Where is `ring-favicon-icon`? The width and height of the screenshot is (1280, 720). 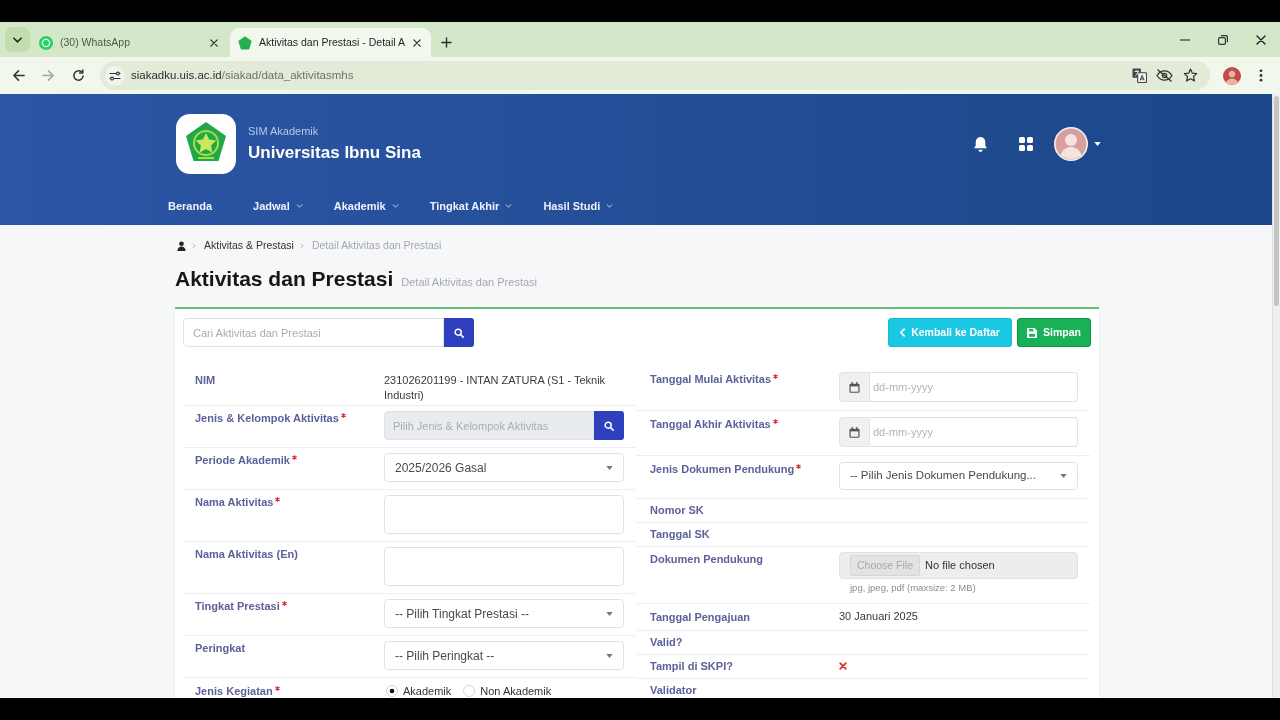 ring-favicon-icon is located at coordinates (46, 42).